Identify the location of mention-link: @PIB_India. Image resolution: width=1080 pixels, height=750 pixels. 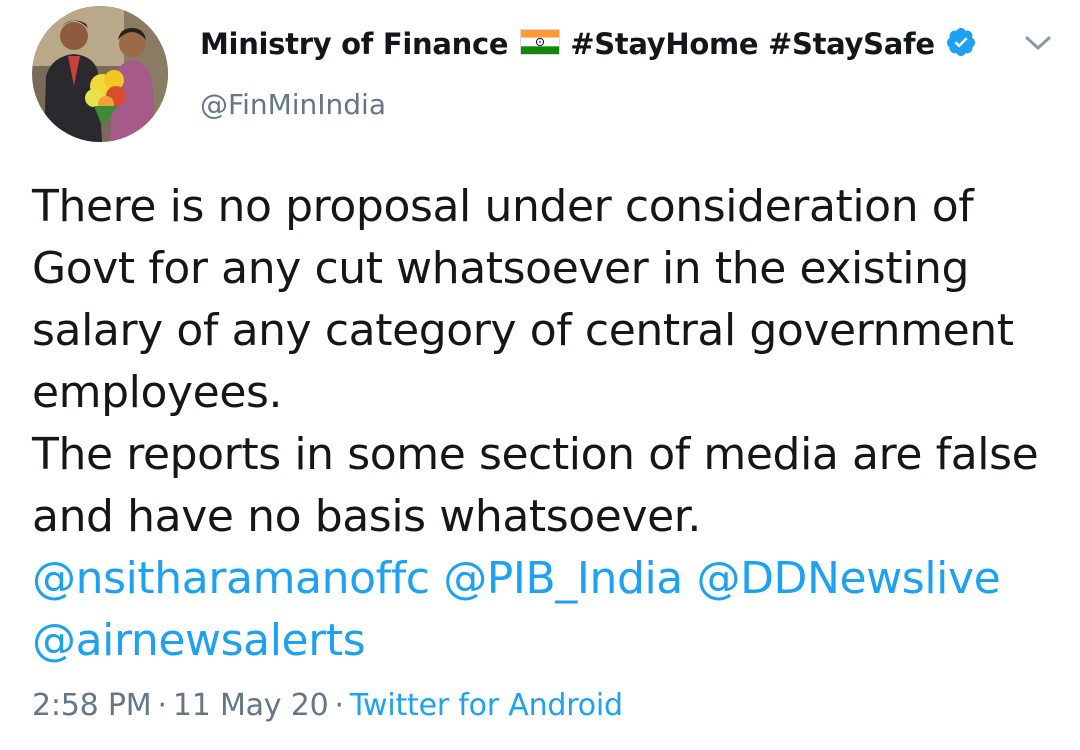
(563, 578).